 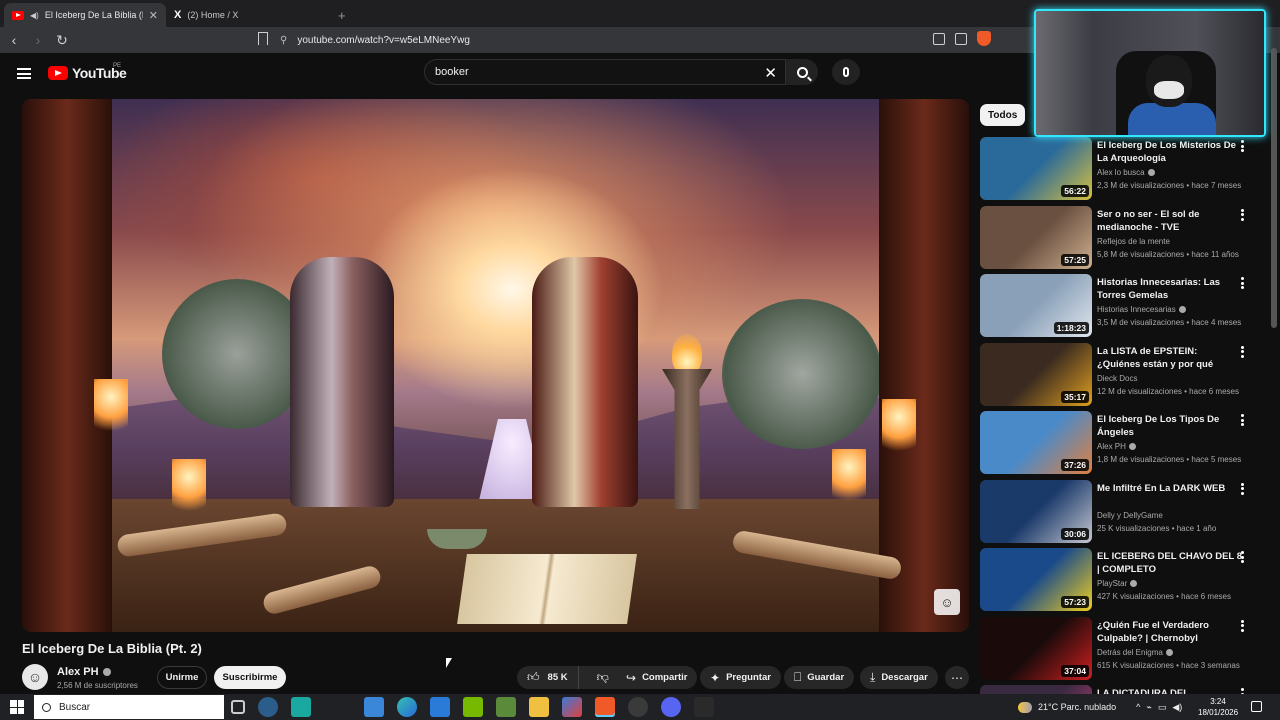 I want to click on duration-badge: 56:22, so click(x=1075, y=191).